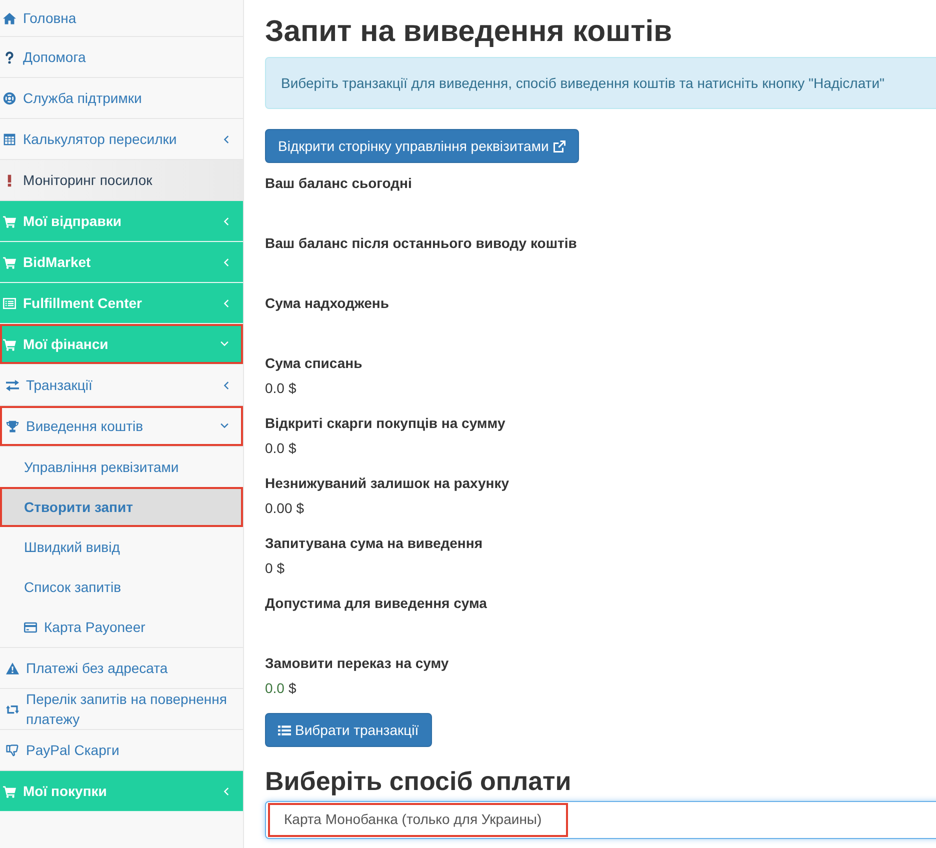 The image size is (936, 848). I want to click on field-label: Сума списань, so click(314, 363).